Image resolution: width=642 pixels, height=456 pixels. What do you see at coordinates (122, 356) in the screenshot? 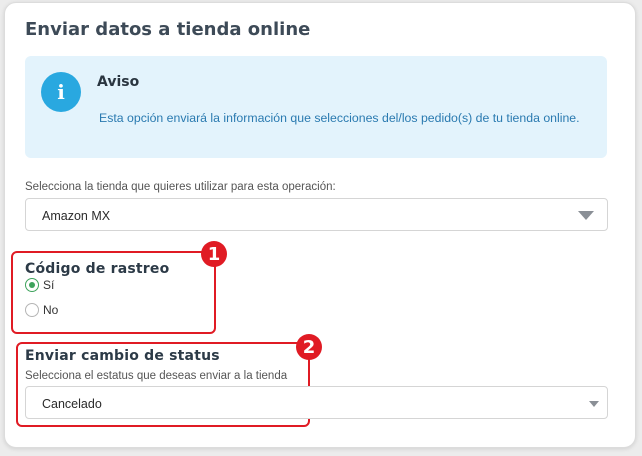
I see `status-section-title: Enviar cambio de status` at bounding box center [122, 356].